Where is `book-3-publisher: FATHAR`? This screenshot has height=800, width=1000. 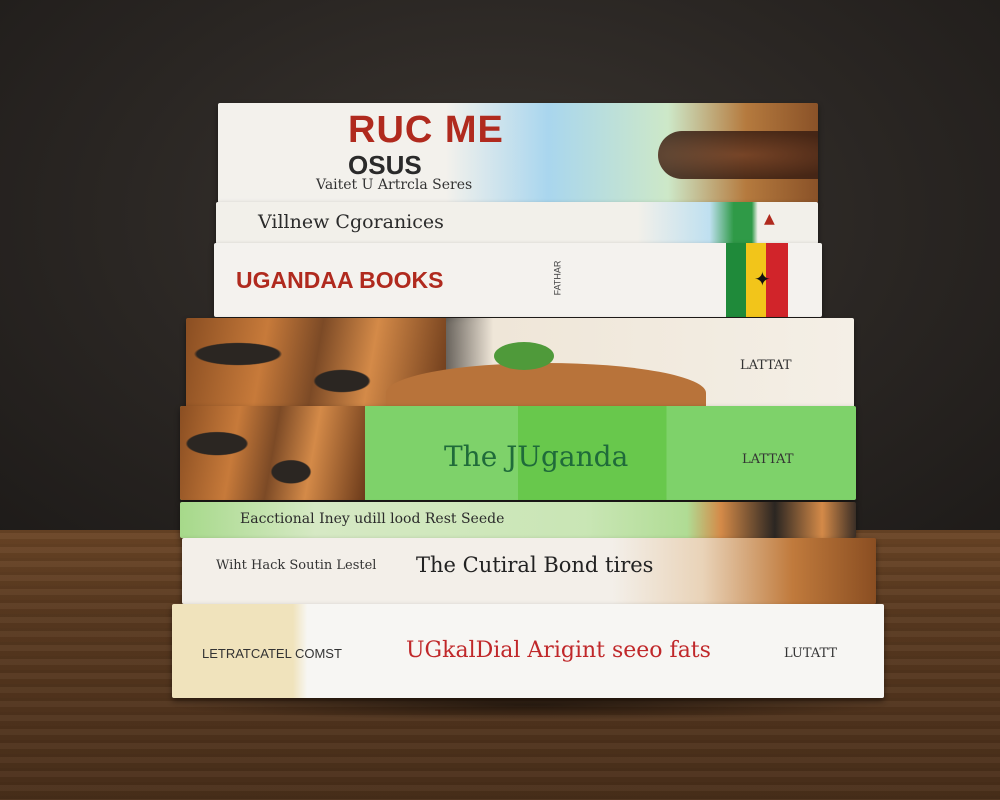 book-3-publisher: FATHAR is located at coordinates (557, 278).